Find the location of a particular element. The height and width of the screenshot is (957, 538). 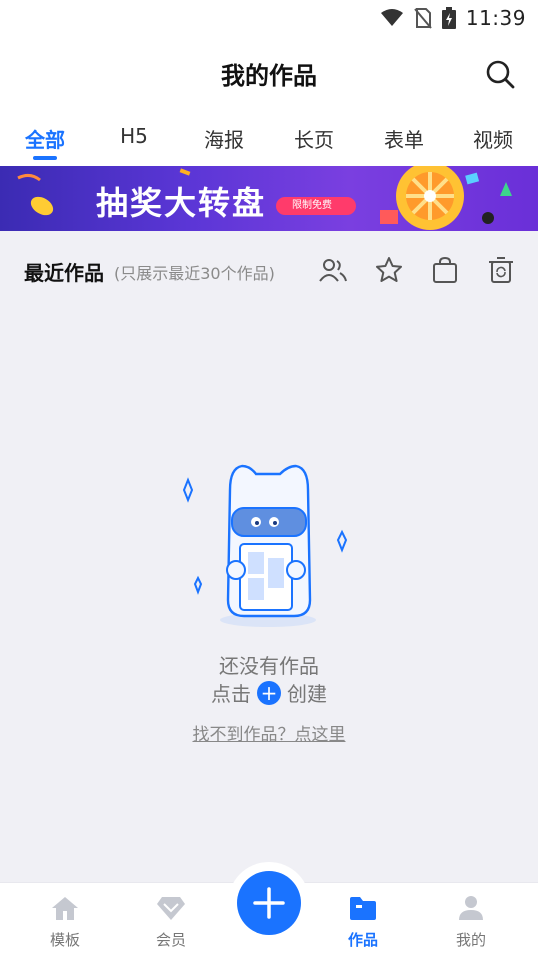

active-tab-indicator is located at coordinates (45, 158).